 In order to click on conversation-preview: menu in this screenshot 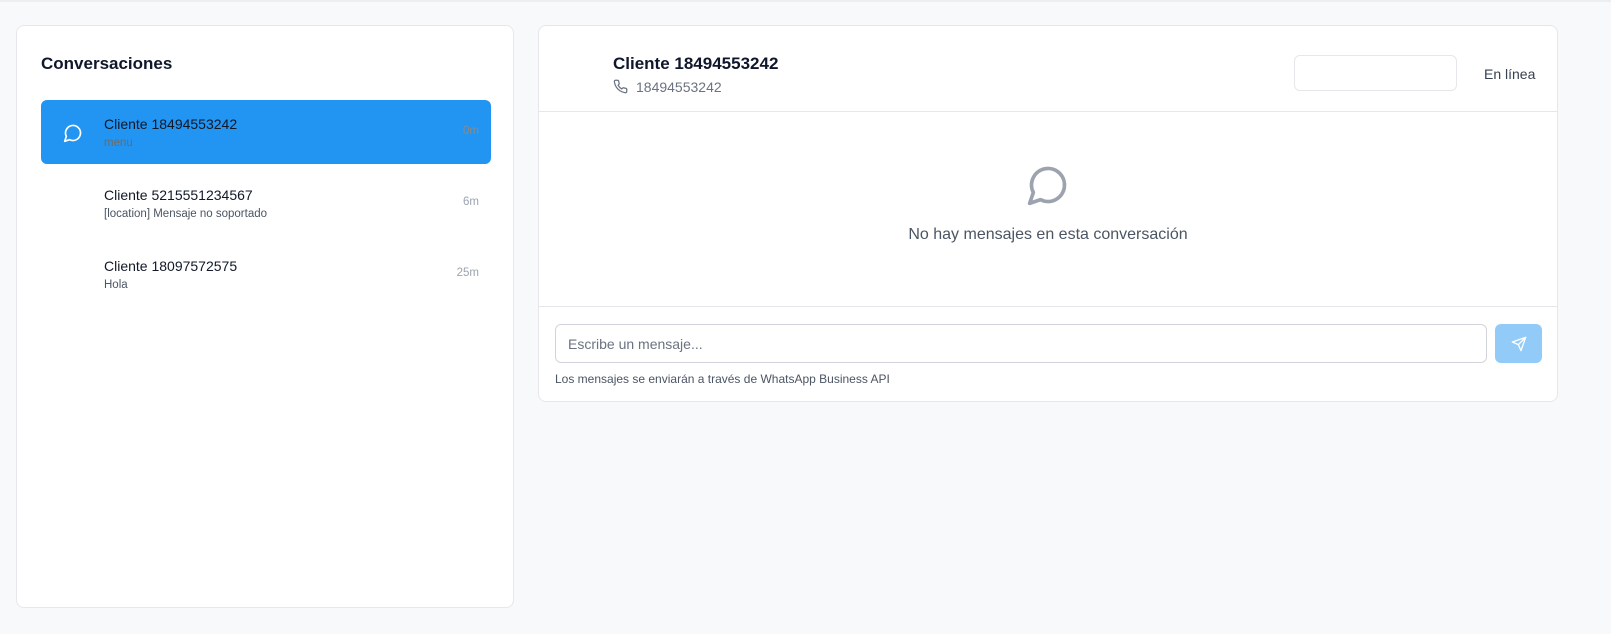, I will do `click(118, 143)`.